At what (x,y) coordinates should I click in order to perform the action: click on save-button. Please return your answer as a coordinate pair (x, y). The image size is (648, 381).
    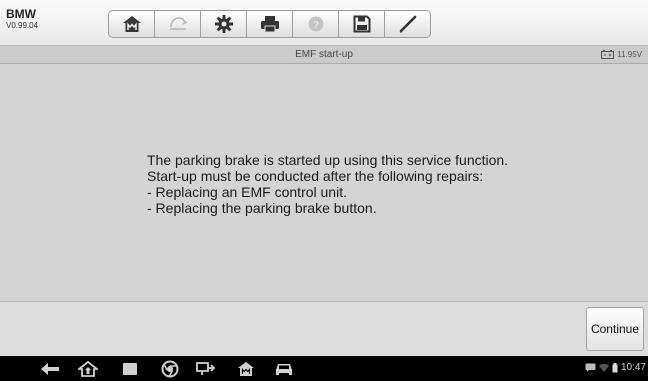
    Looking at the image, I should click on (361, 24).